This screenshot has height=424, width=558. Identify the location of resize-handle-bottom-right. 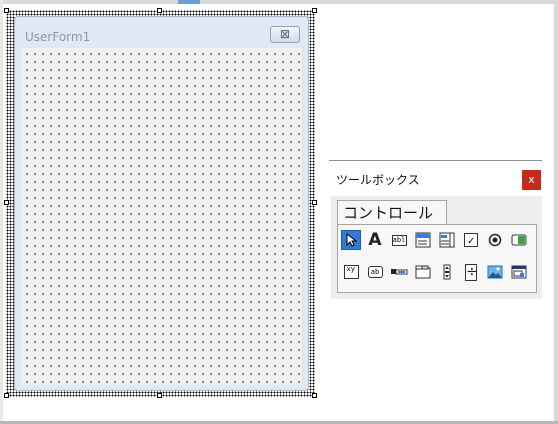
(314, 395).